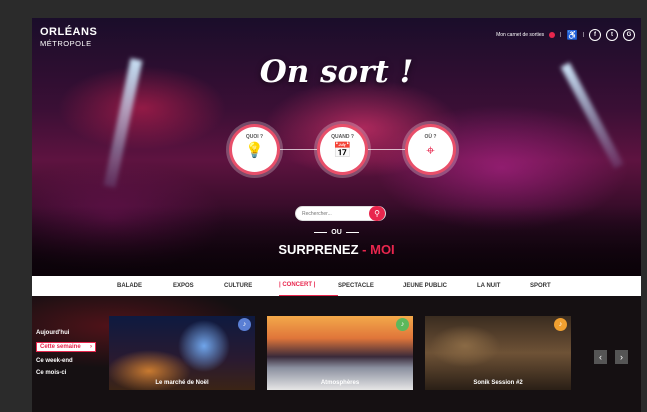 This screenshot has height=412, width=647. What do you see at coordinates (629, 35) in the screenshot?
I see `google-plus-icon: G` at bounding box center [629, 35].